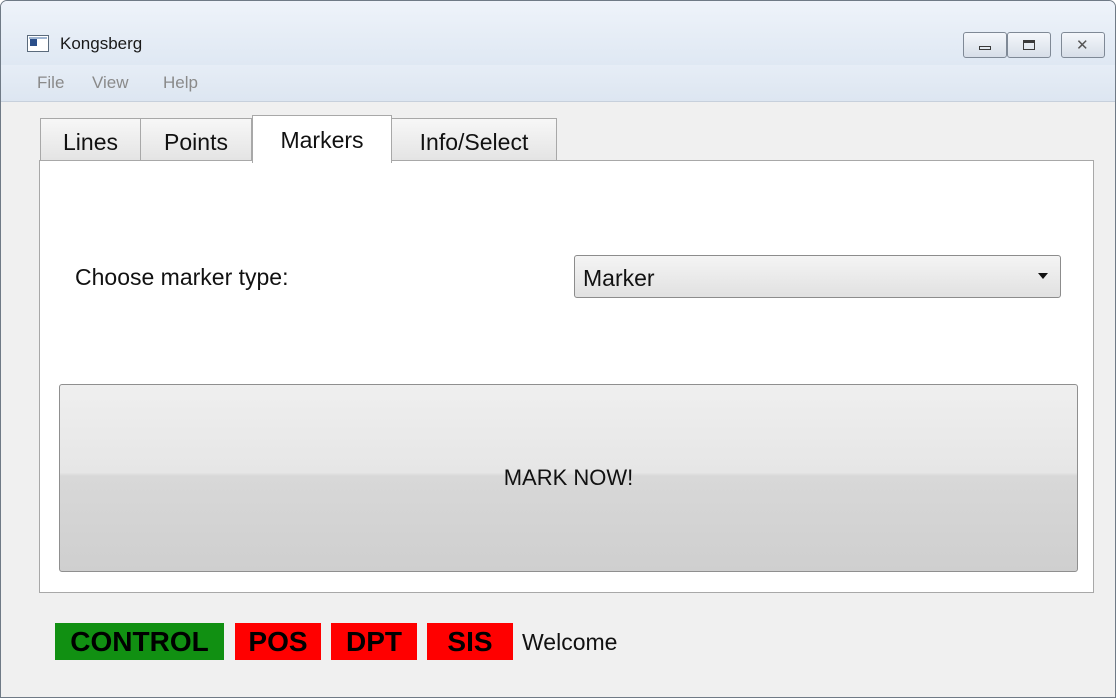  Describe the element at coordinates (322, 139) in the screenshot. I see `tab-markers: Markers` at that location.